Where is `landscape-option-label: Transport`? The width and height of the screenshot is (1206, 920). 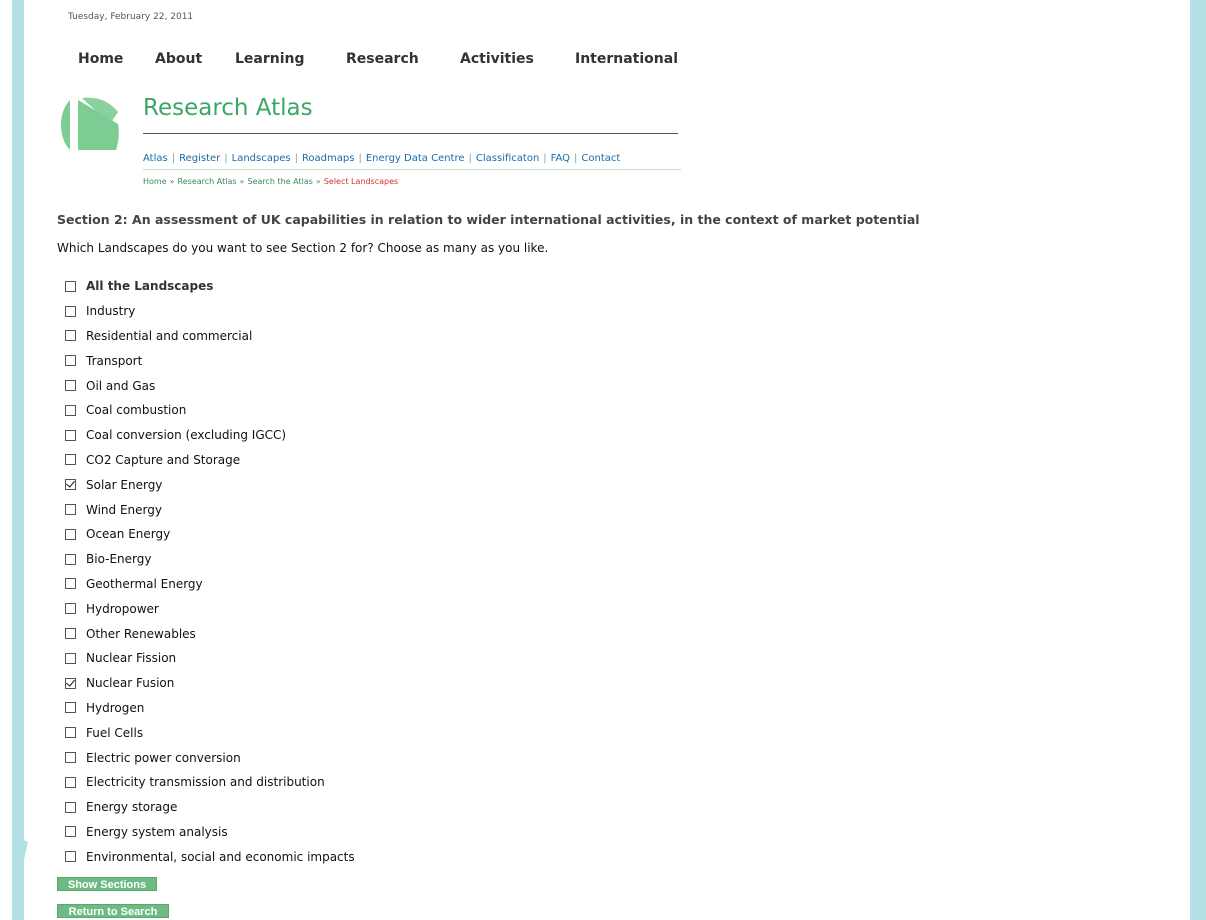 landscape-option-label: Transport is located at coordinates (114, 360).